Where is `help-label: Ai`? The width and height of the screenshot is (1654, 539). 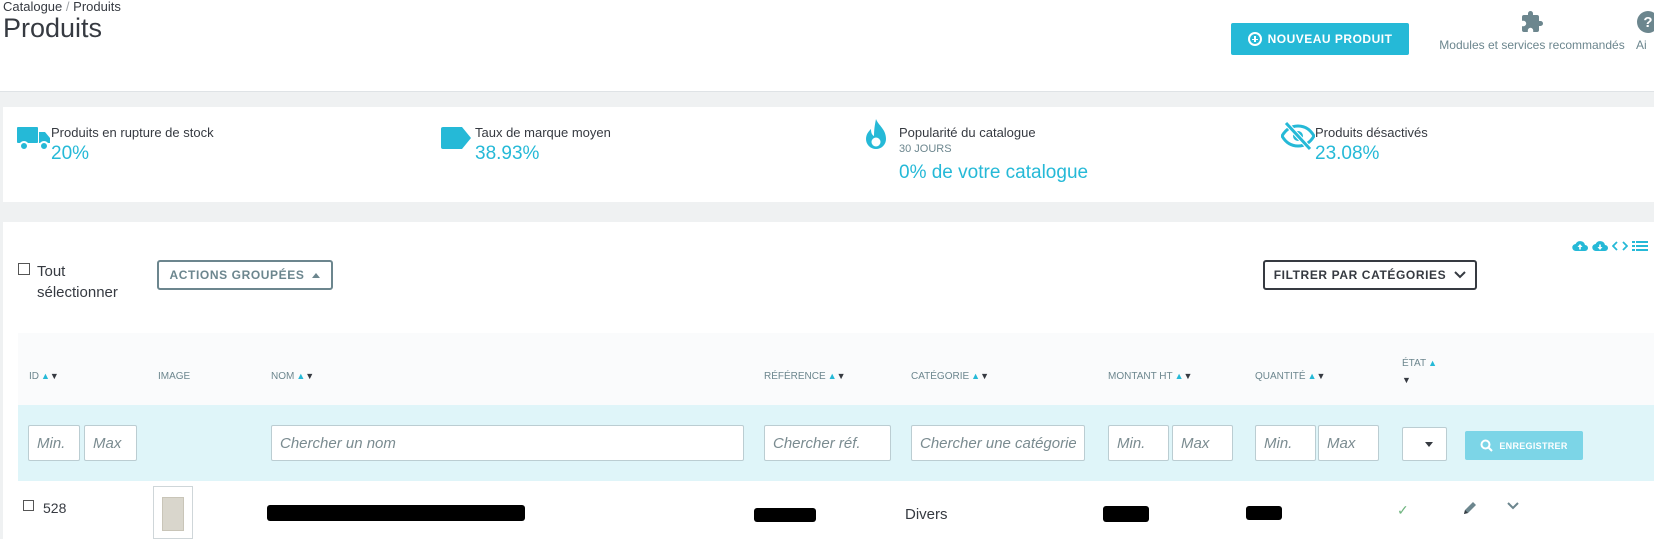
help-label: Ai is located at coordinates (1641, 45).